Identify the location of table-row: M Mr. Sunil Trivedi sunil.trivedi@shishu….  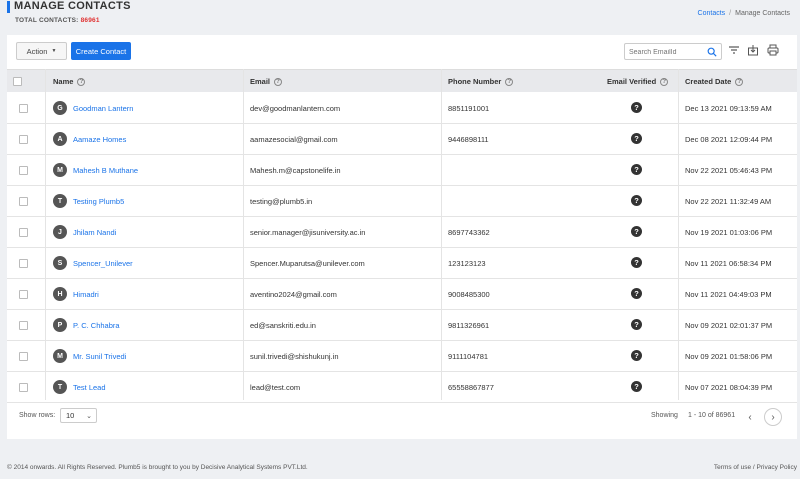
(402, 356).